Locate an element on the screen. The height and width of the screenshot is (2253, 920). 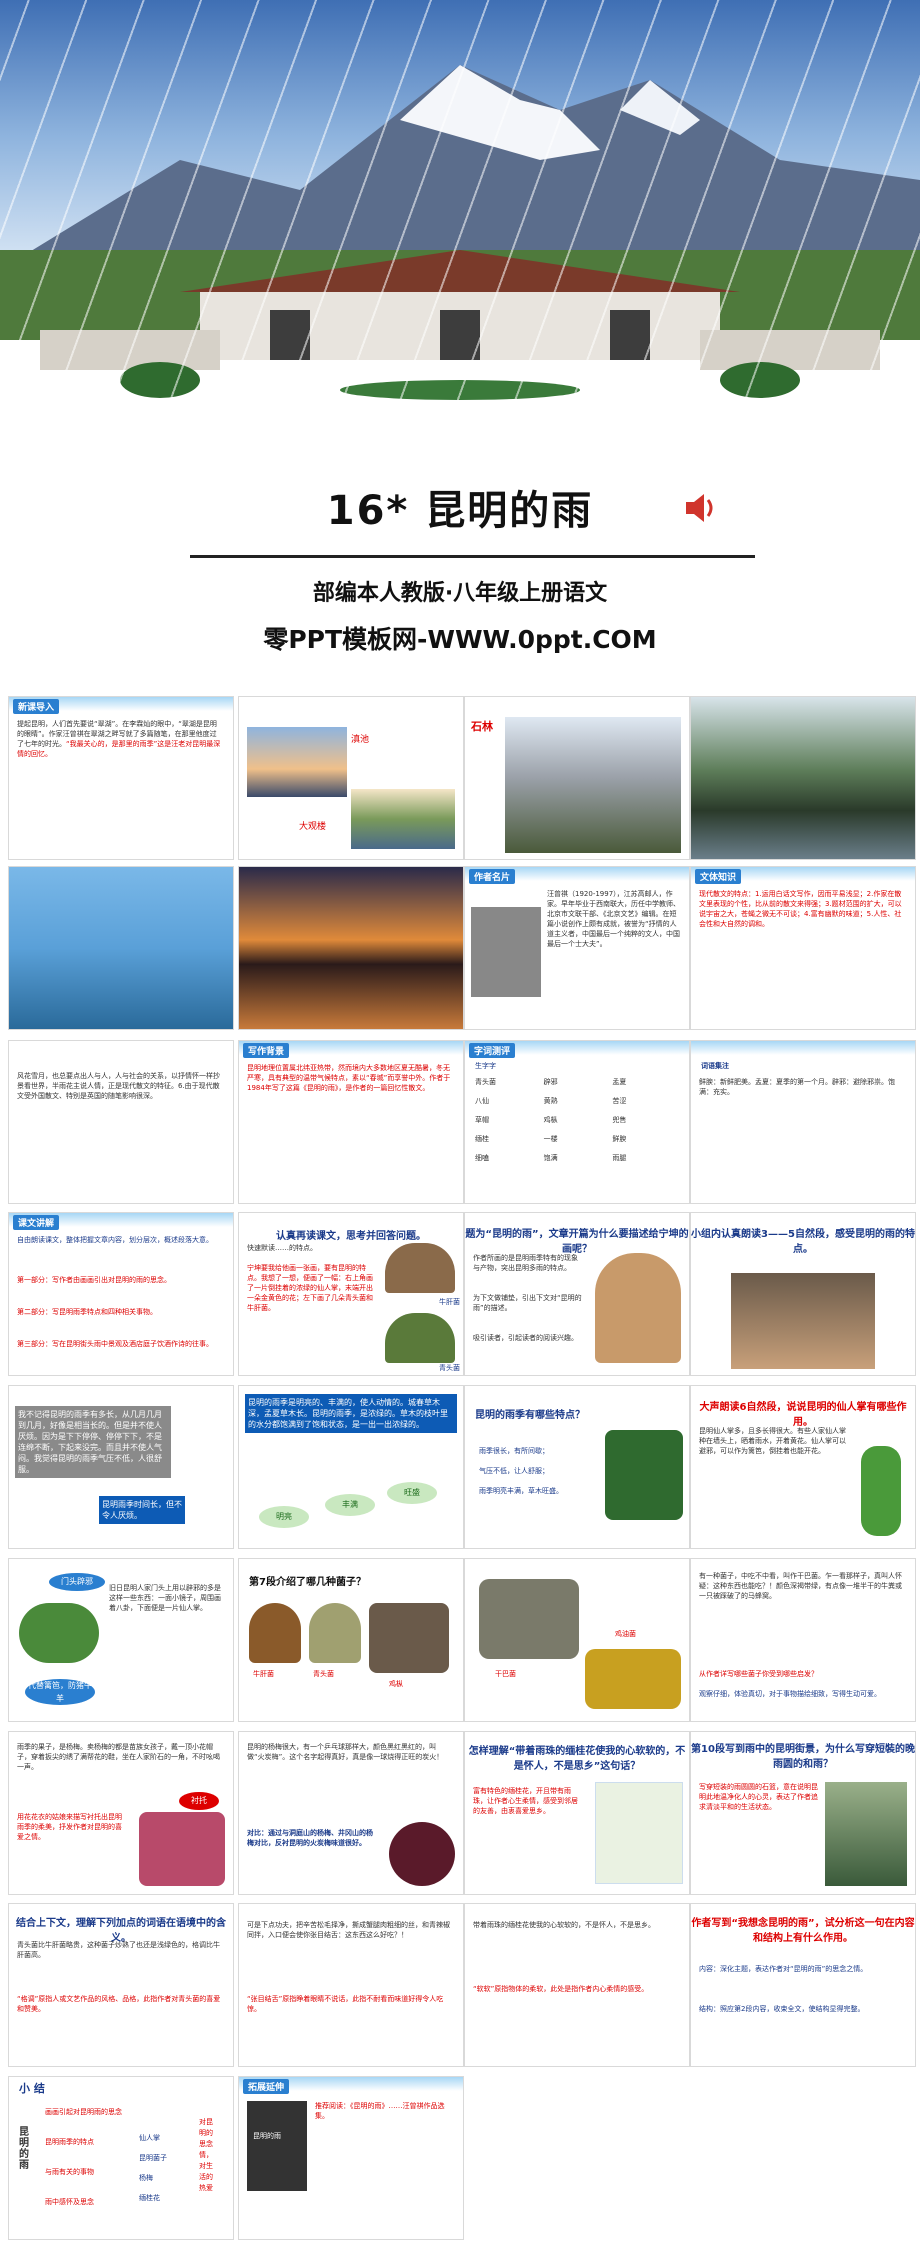
structure-intro: 自由朗读课文，整体把握文章内容，划分层次，概述段落大意。 is located at coordinates (115, 1240).